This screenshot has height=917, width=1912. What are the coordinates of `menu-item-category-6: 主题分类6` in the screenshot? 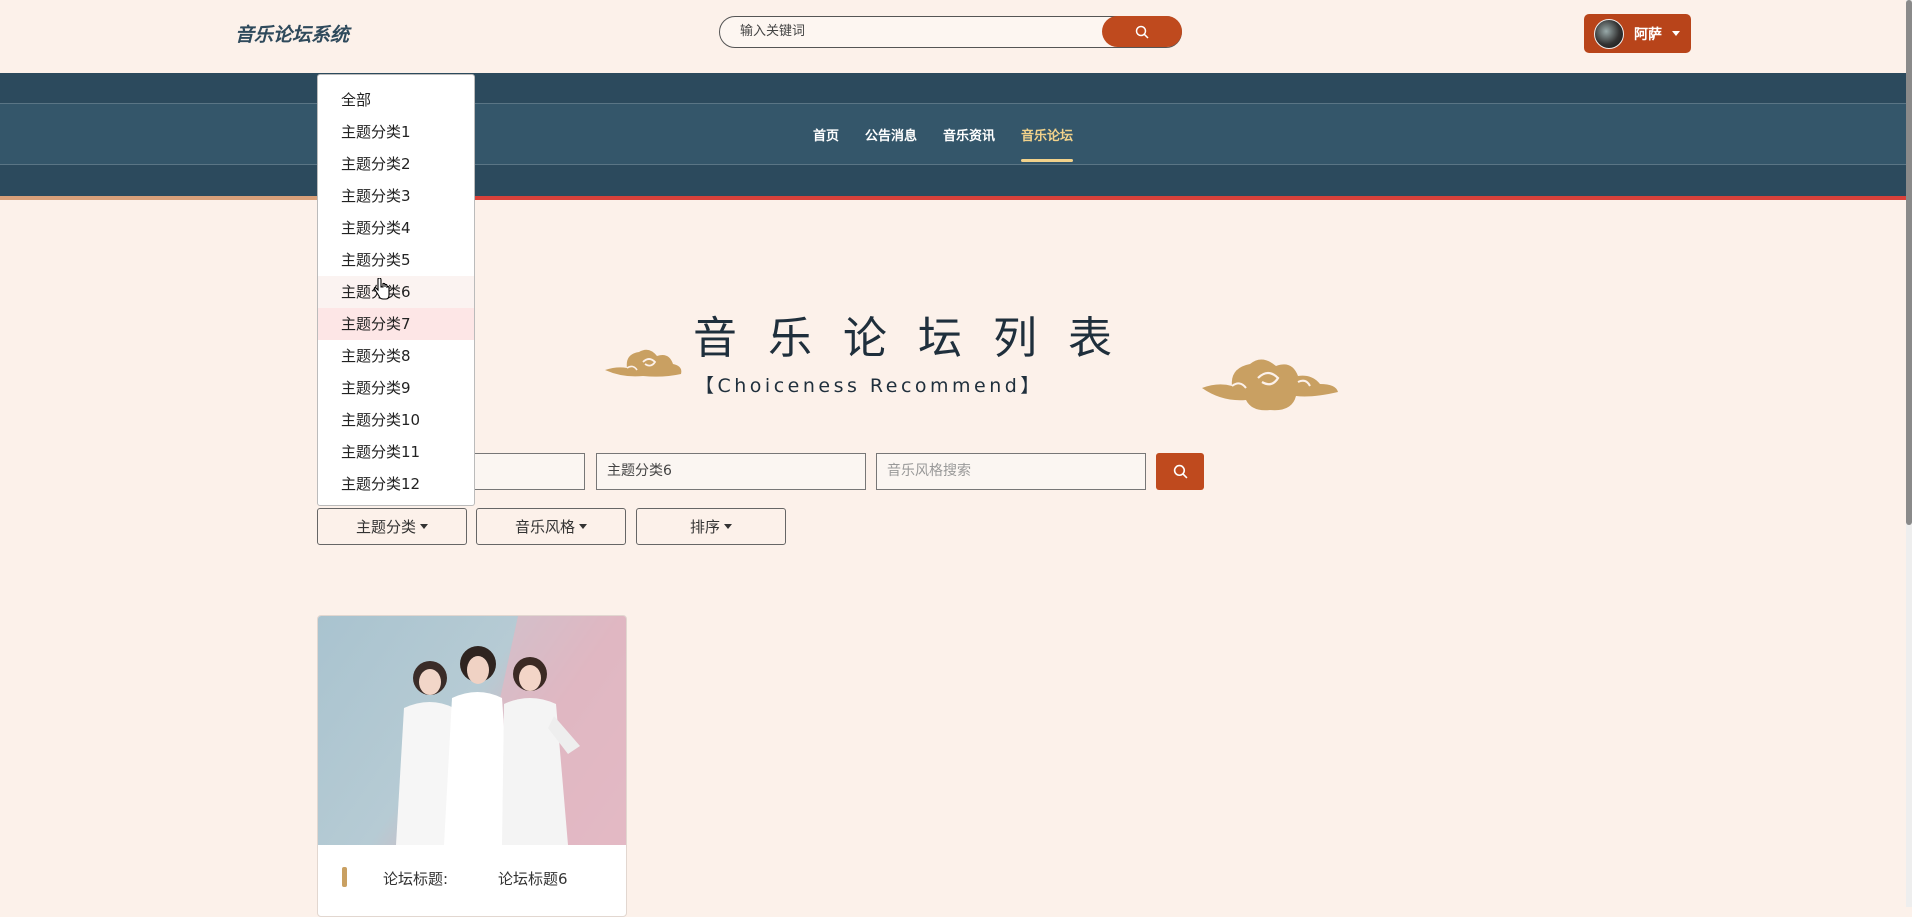 It's located at (396, 292).